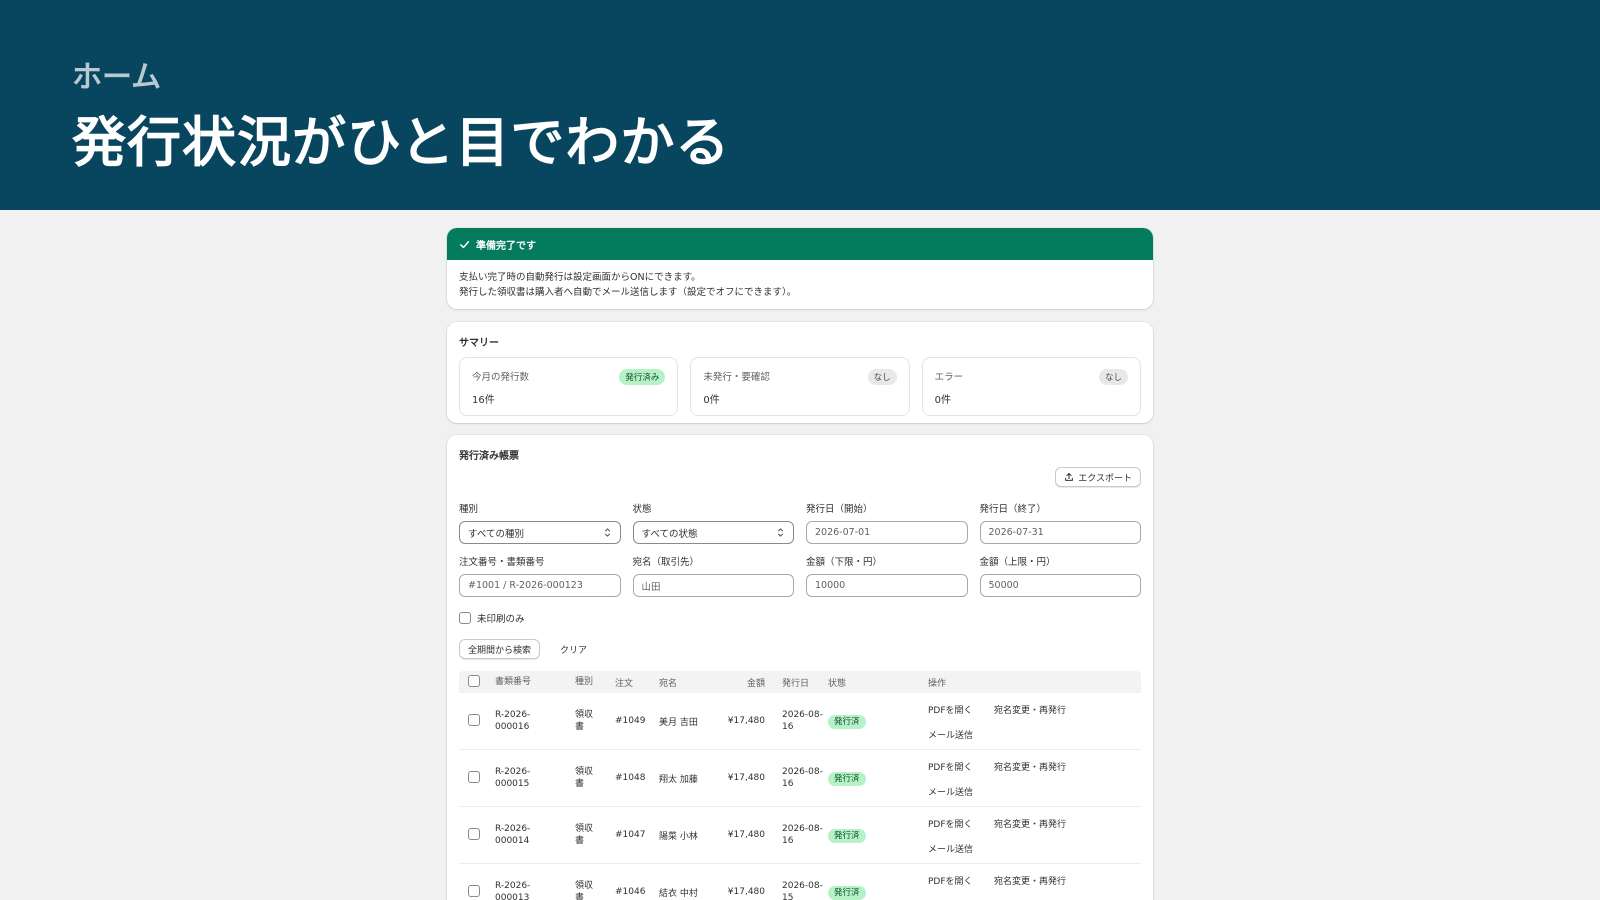 This screenshot has width=1600, height=900. Describe the element at coordinates (513, 835) in the screenshot. I see `doc-number: R-2026- 000014` at that location.